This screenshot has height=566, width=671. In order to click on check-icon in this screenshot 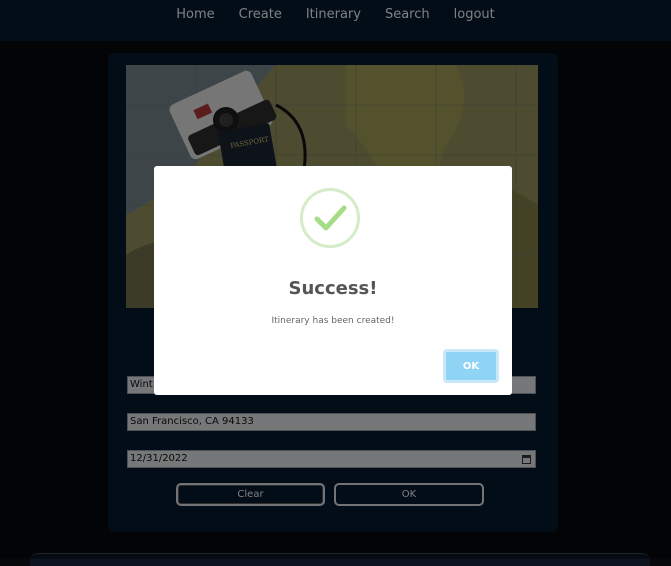, I will do `click(330, 218)`.